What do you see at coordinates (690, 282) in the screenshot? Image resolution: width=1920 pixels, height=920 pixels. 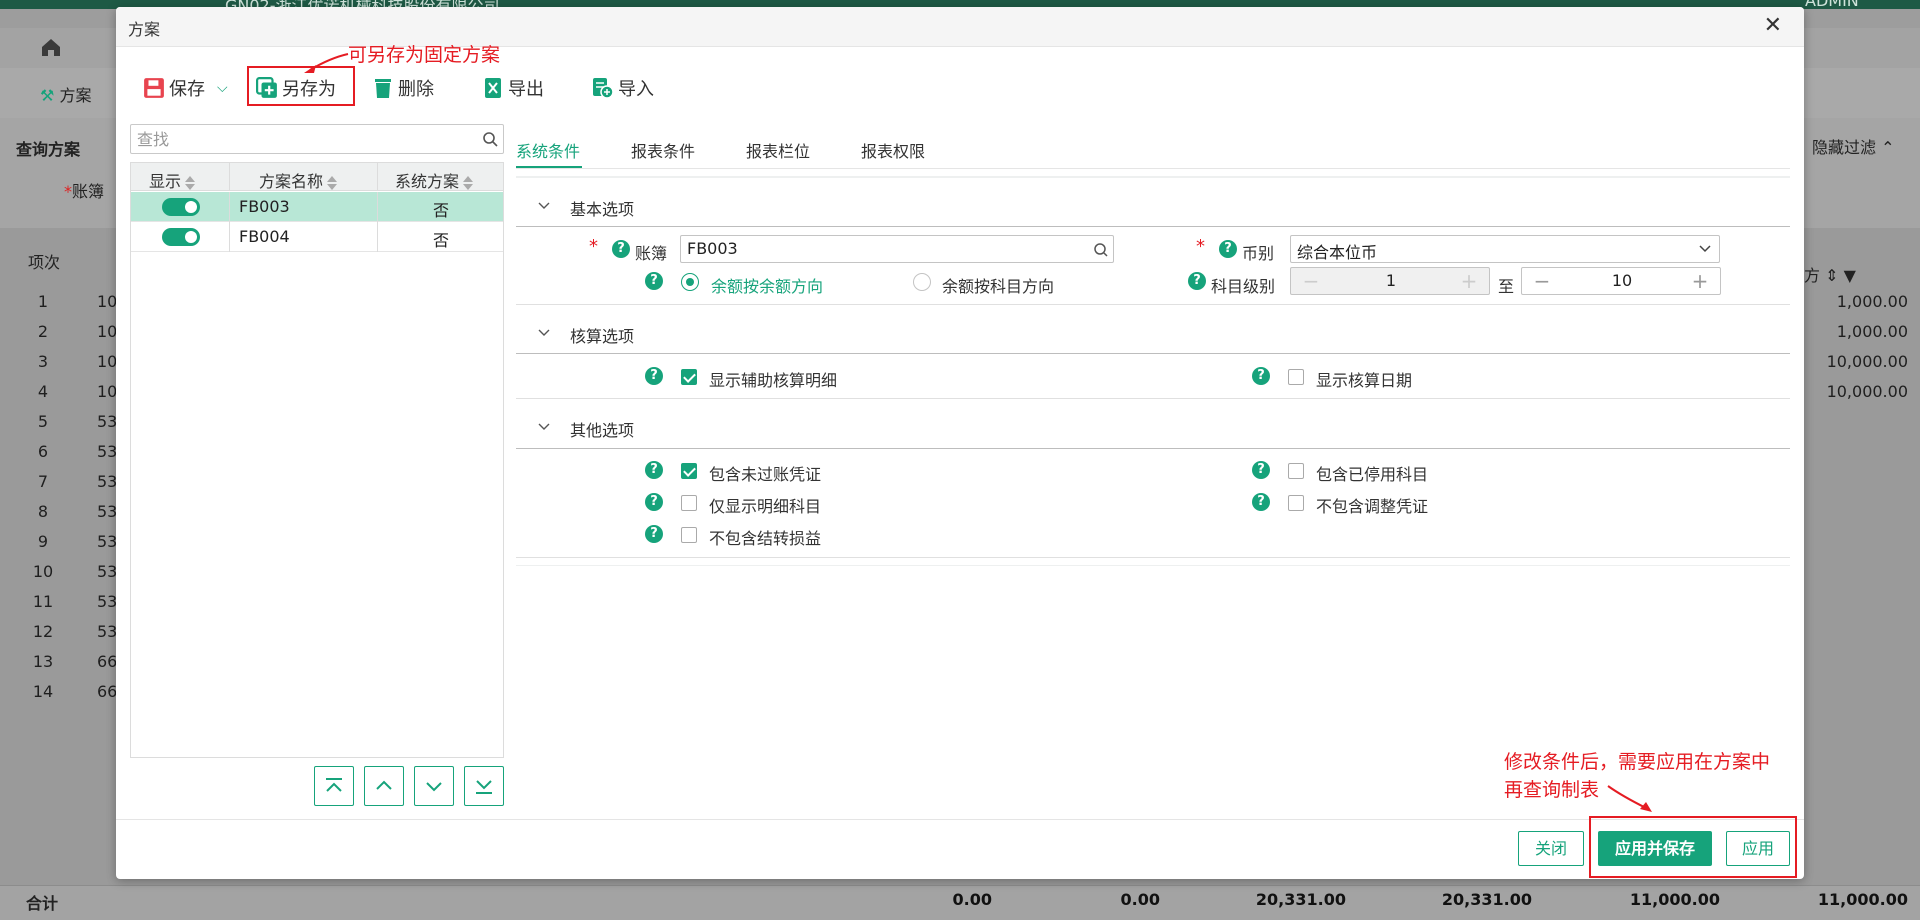 I see `radio-balance-direction` at bounding box center [690, 282].